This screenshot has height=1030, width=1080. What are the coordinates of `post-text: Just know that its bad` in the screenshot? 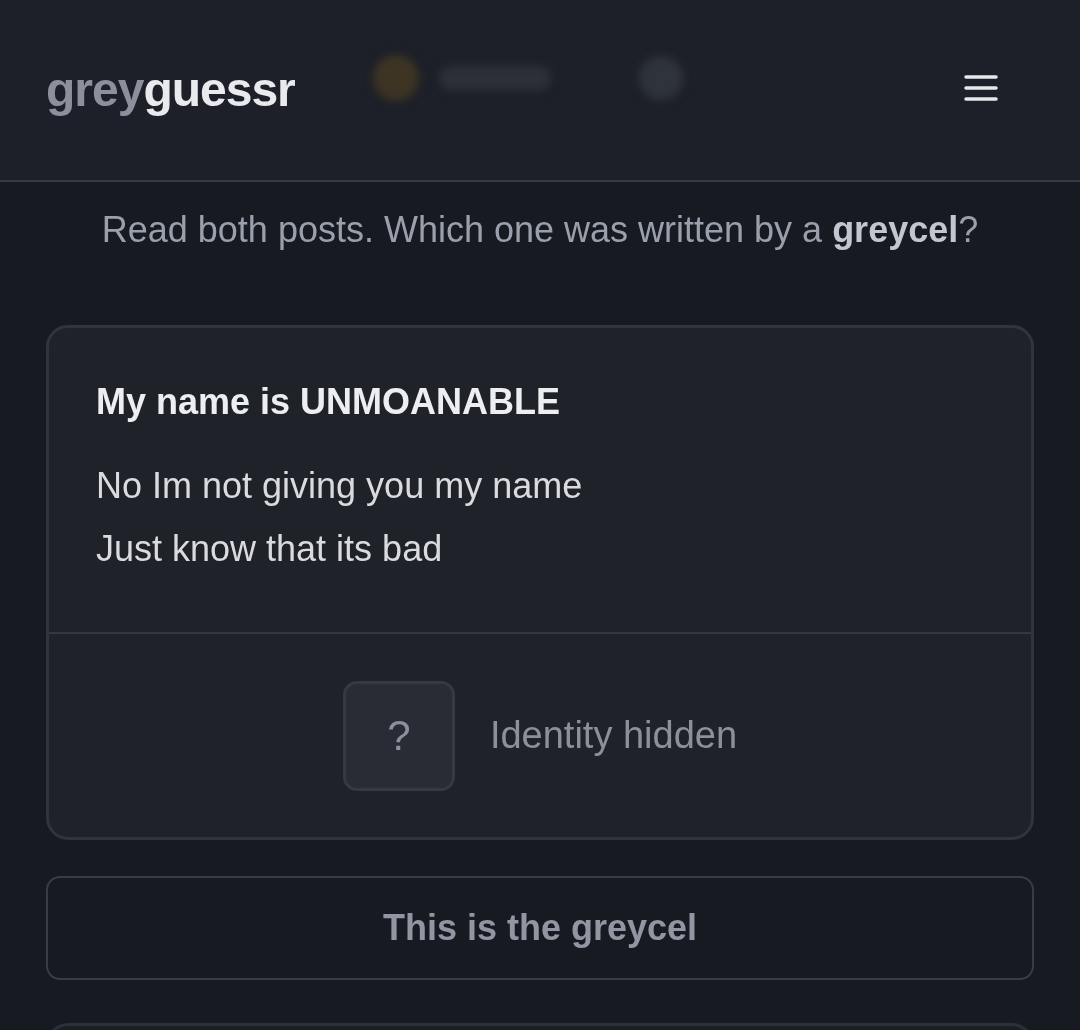 It's located at (270, 549).